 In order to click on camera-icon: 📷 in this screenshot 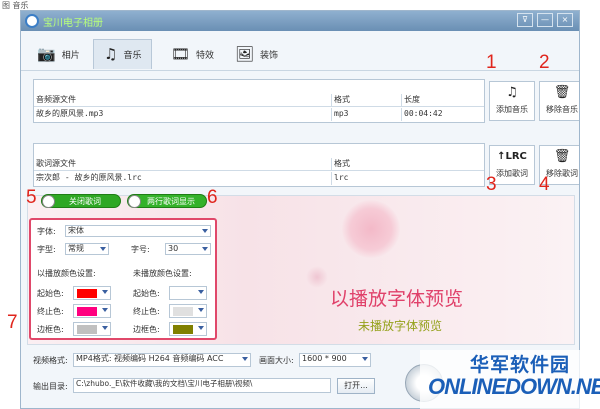, I will do `click(46, 53)`.